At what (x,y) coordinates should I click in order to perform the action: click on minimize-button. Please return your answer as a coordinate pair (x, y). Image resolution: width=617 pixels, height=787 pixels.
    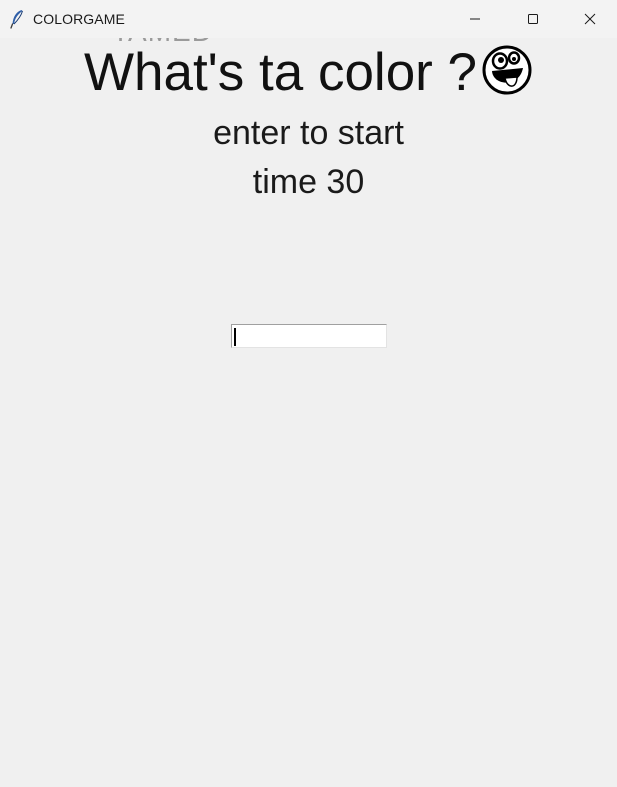
    Looking at the image, I should click on (475, 19).